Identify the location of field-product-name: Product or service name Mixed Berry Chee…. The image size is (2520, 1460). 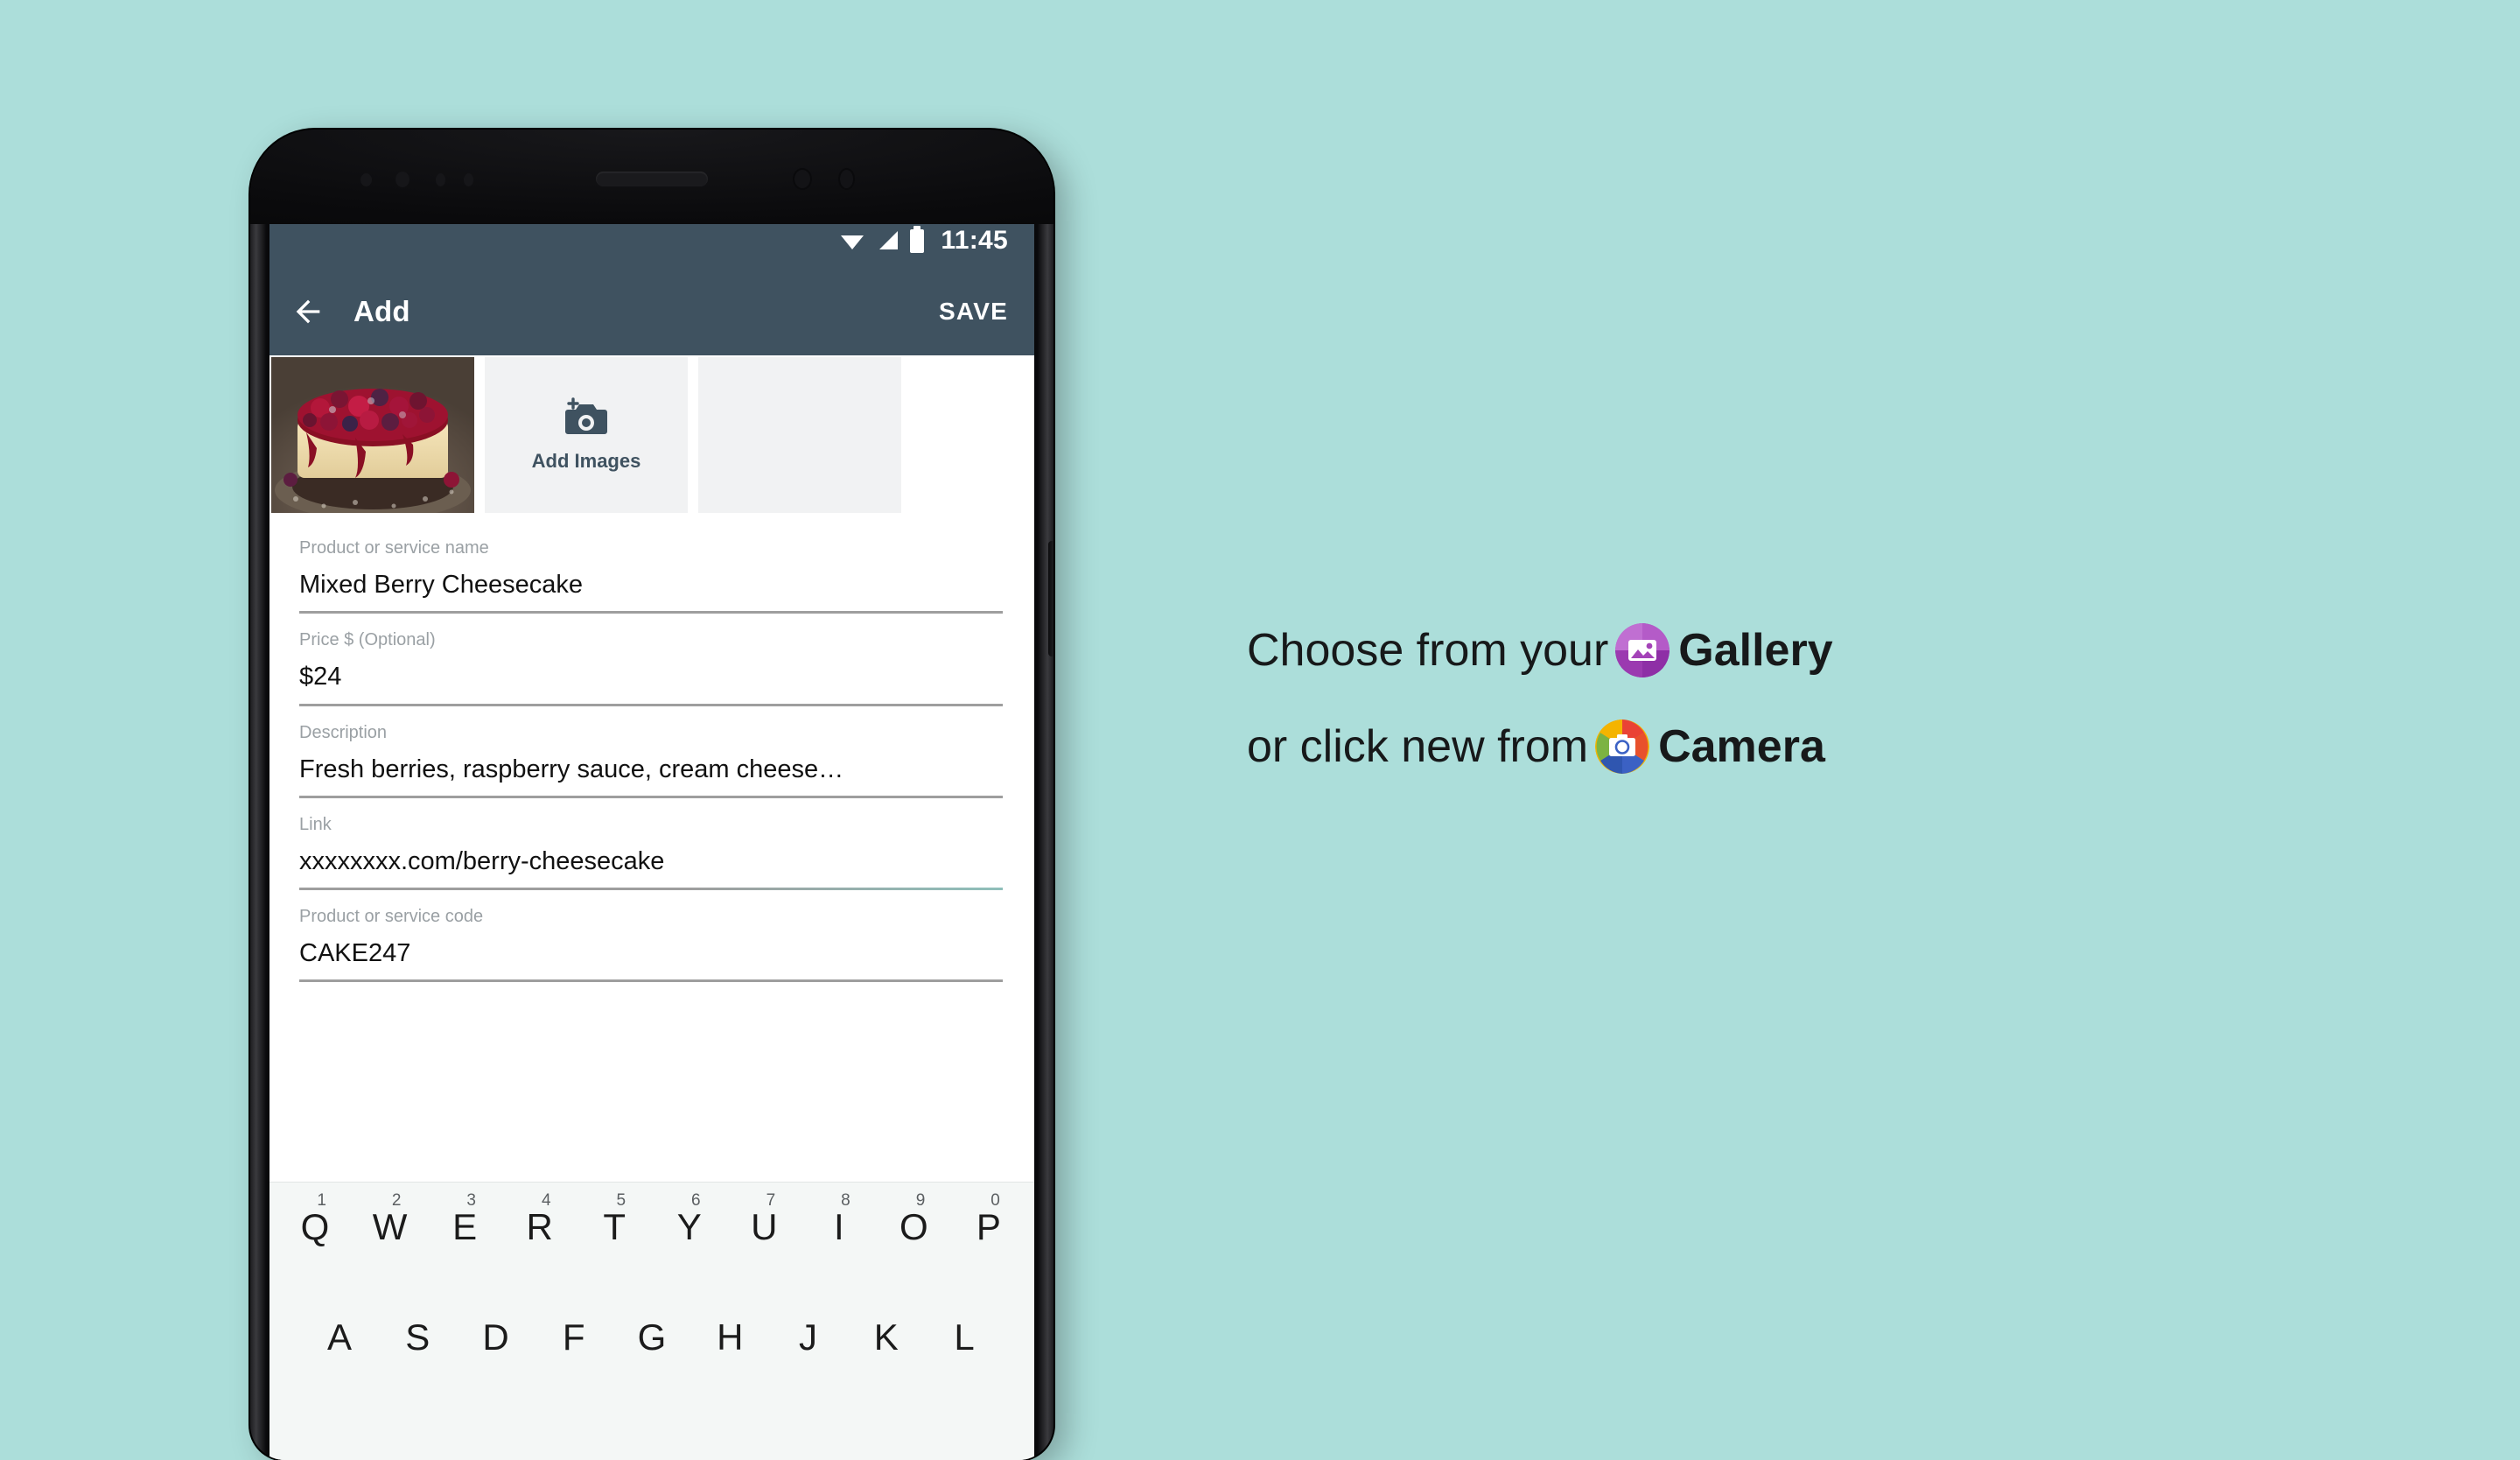
(651, 575).